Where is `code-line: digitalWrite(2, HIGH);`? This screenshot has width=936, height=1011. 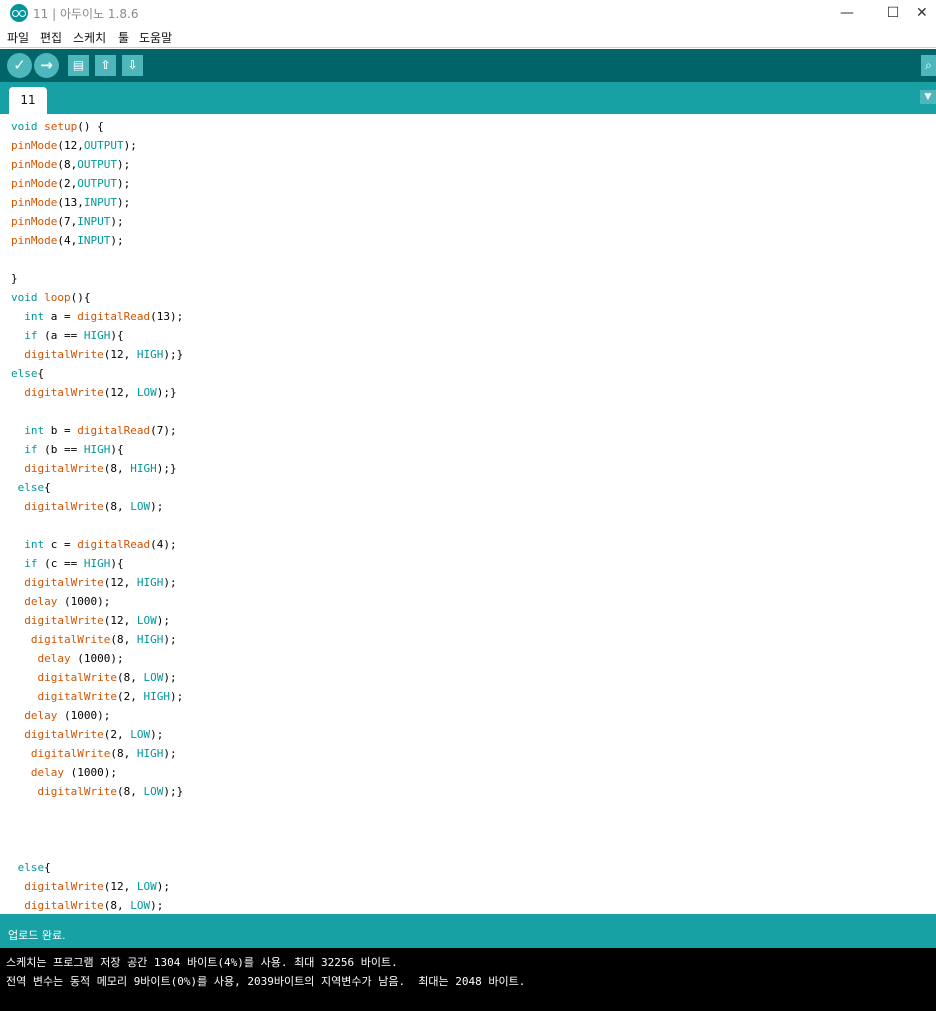
code-line: digitalWrite(2, HIGH); is located at coordinates (97, 696).